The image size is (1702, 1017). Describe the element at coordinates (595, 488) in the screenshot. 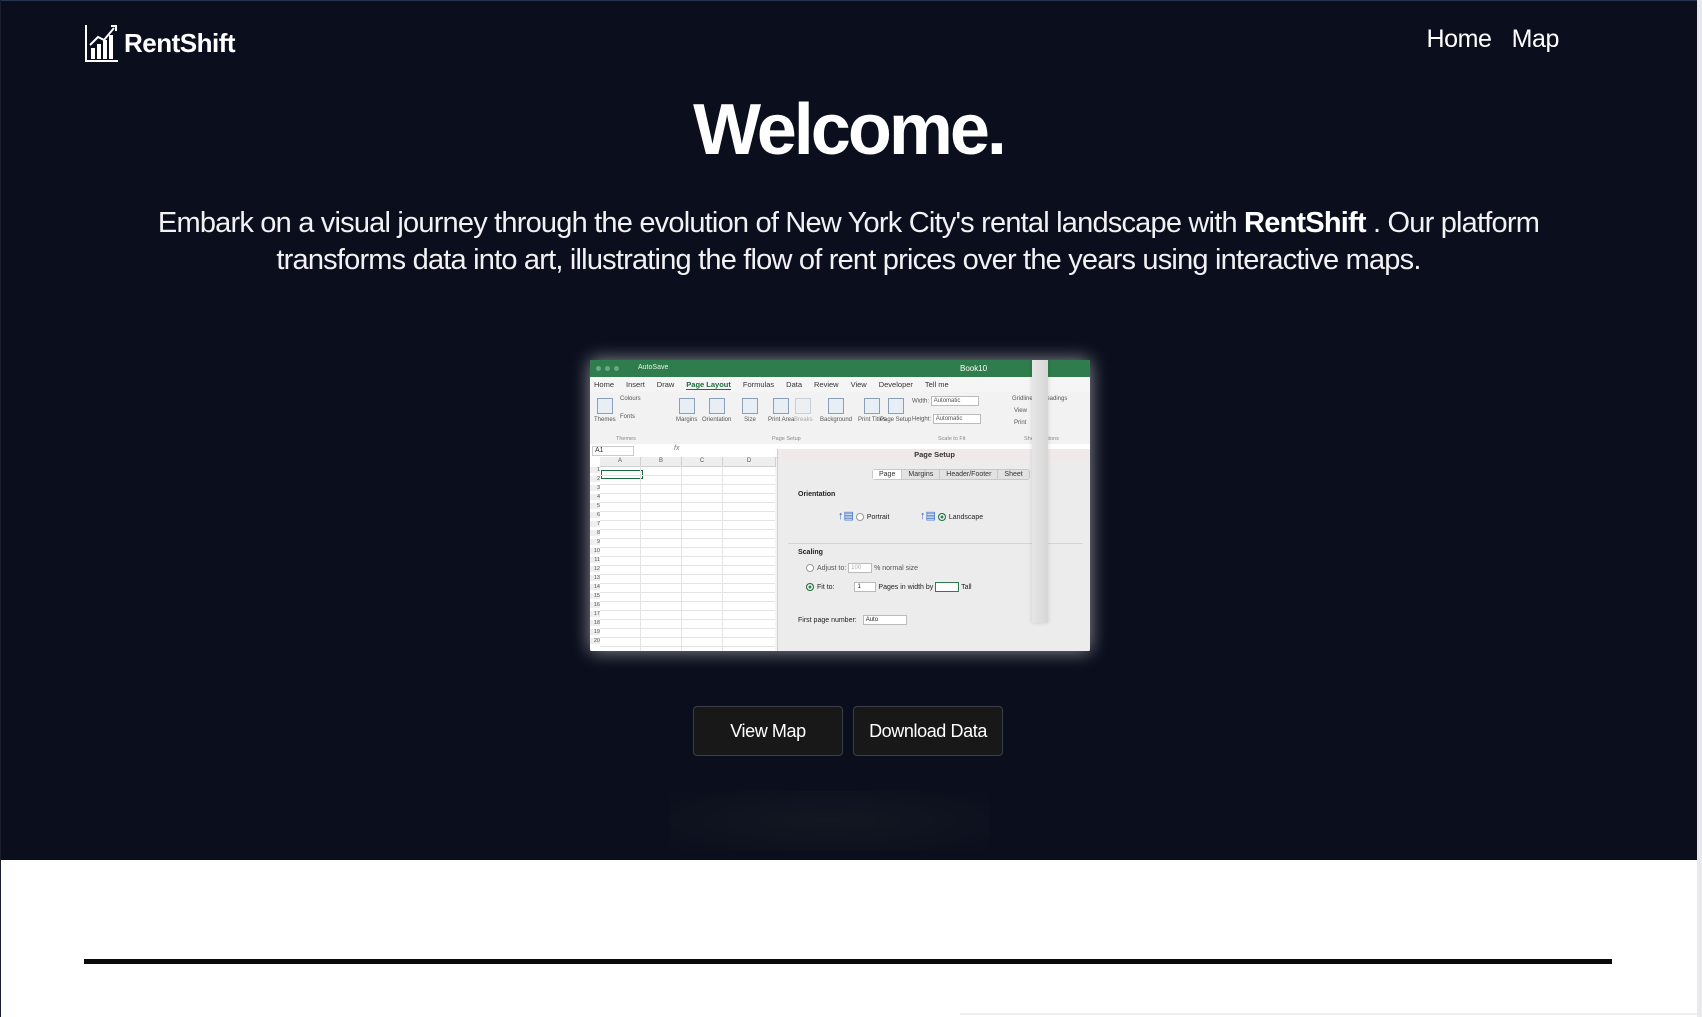

I see `row-number: 3` at that location.